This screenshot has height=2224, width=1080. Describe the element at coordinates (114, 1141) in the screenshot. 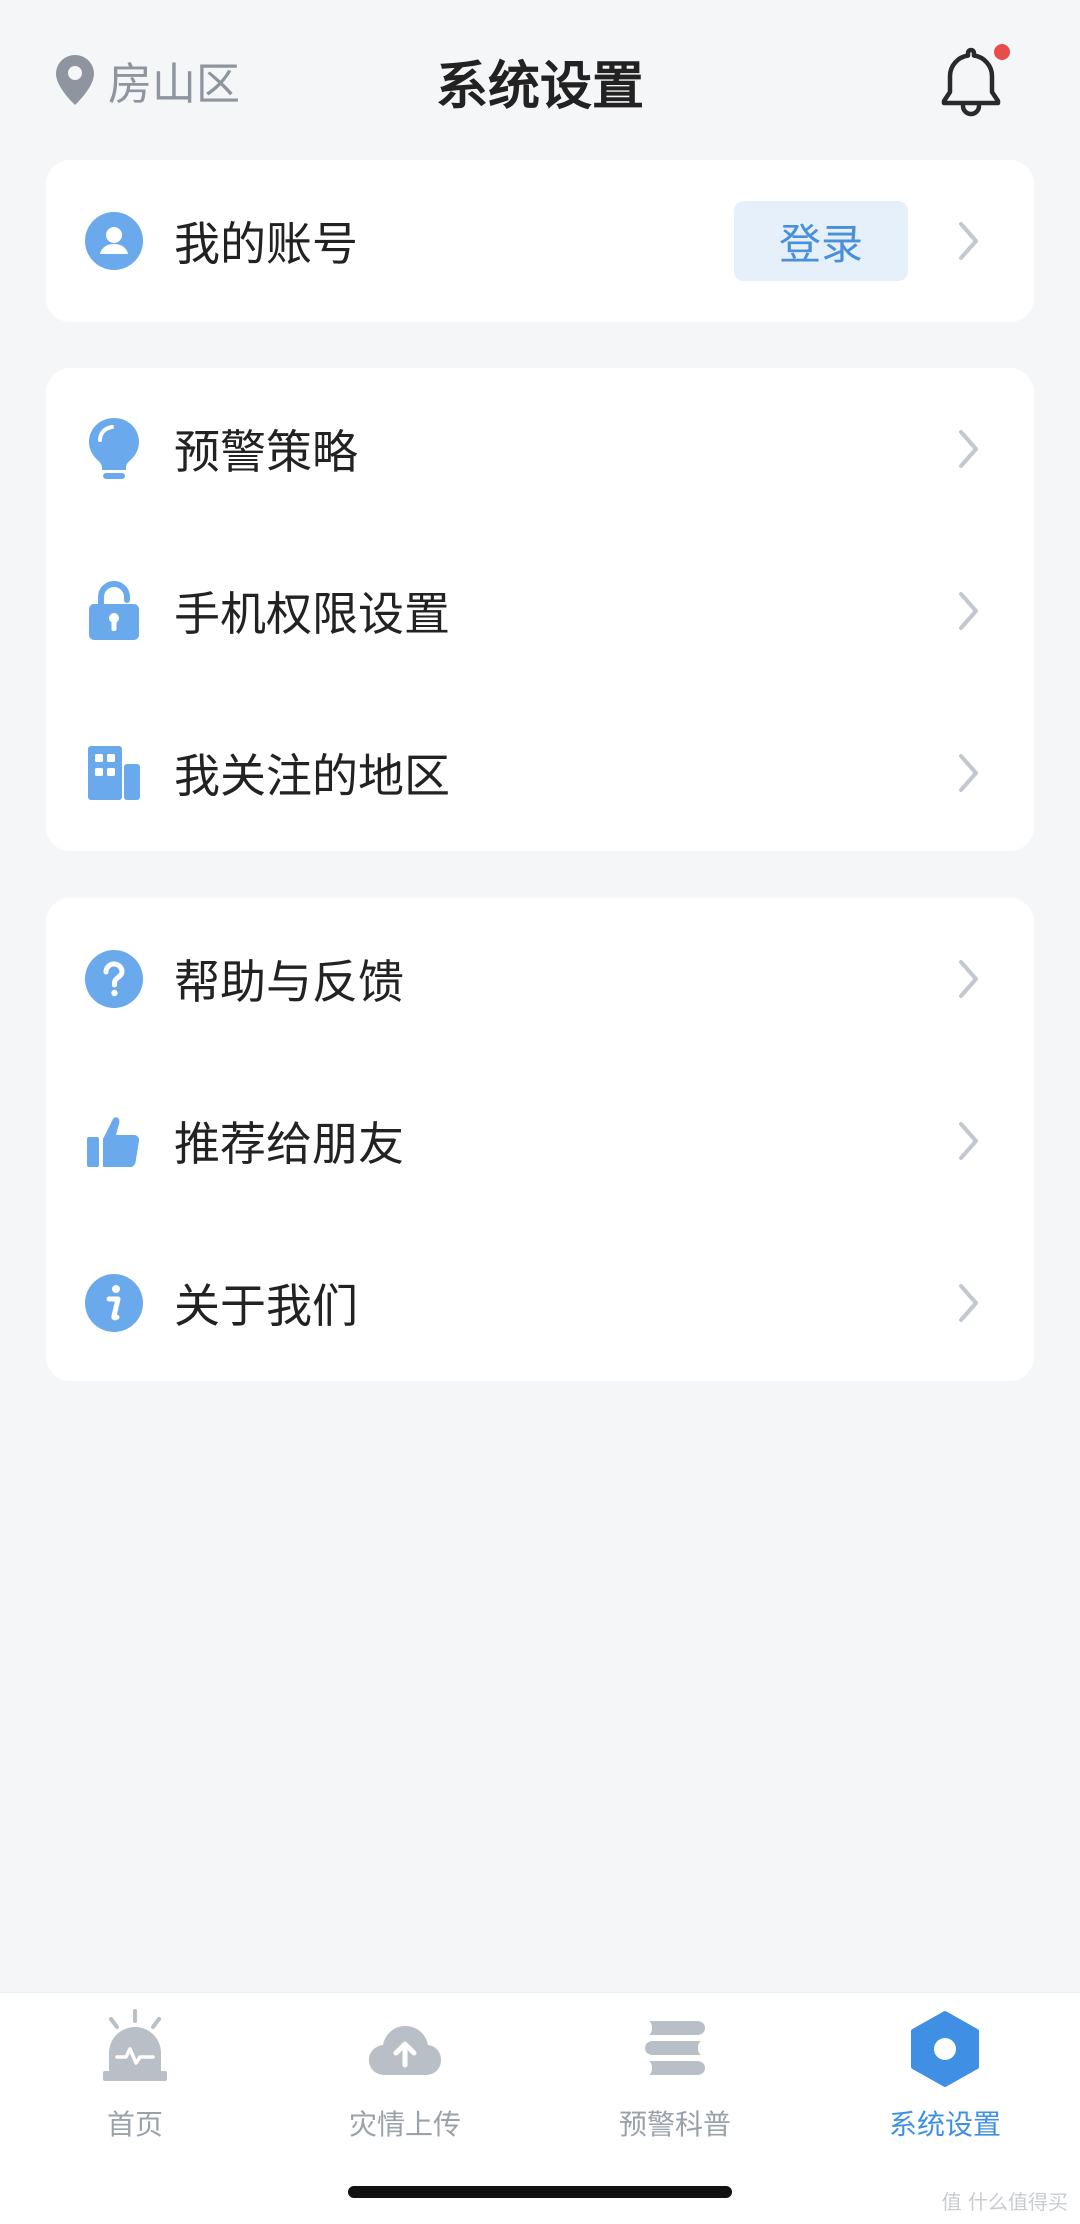

I see `thumbs-up-icon` at that location.